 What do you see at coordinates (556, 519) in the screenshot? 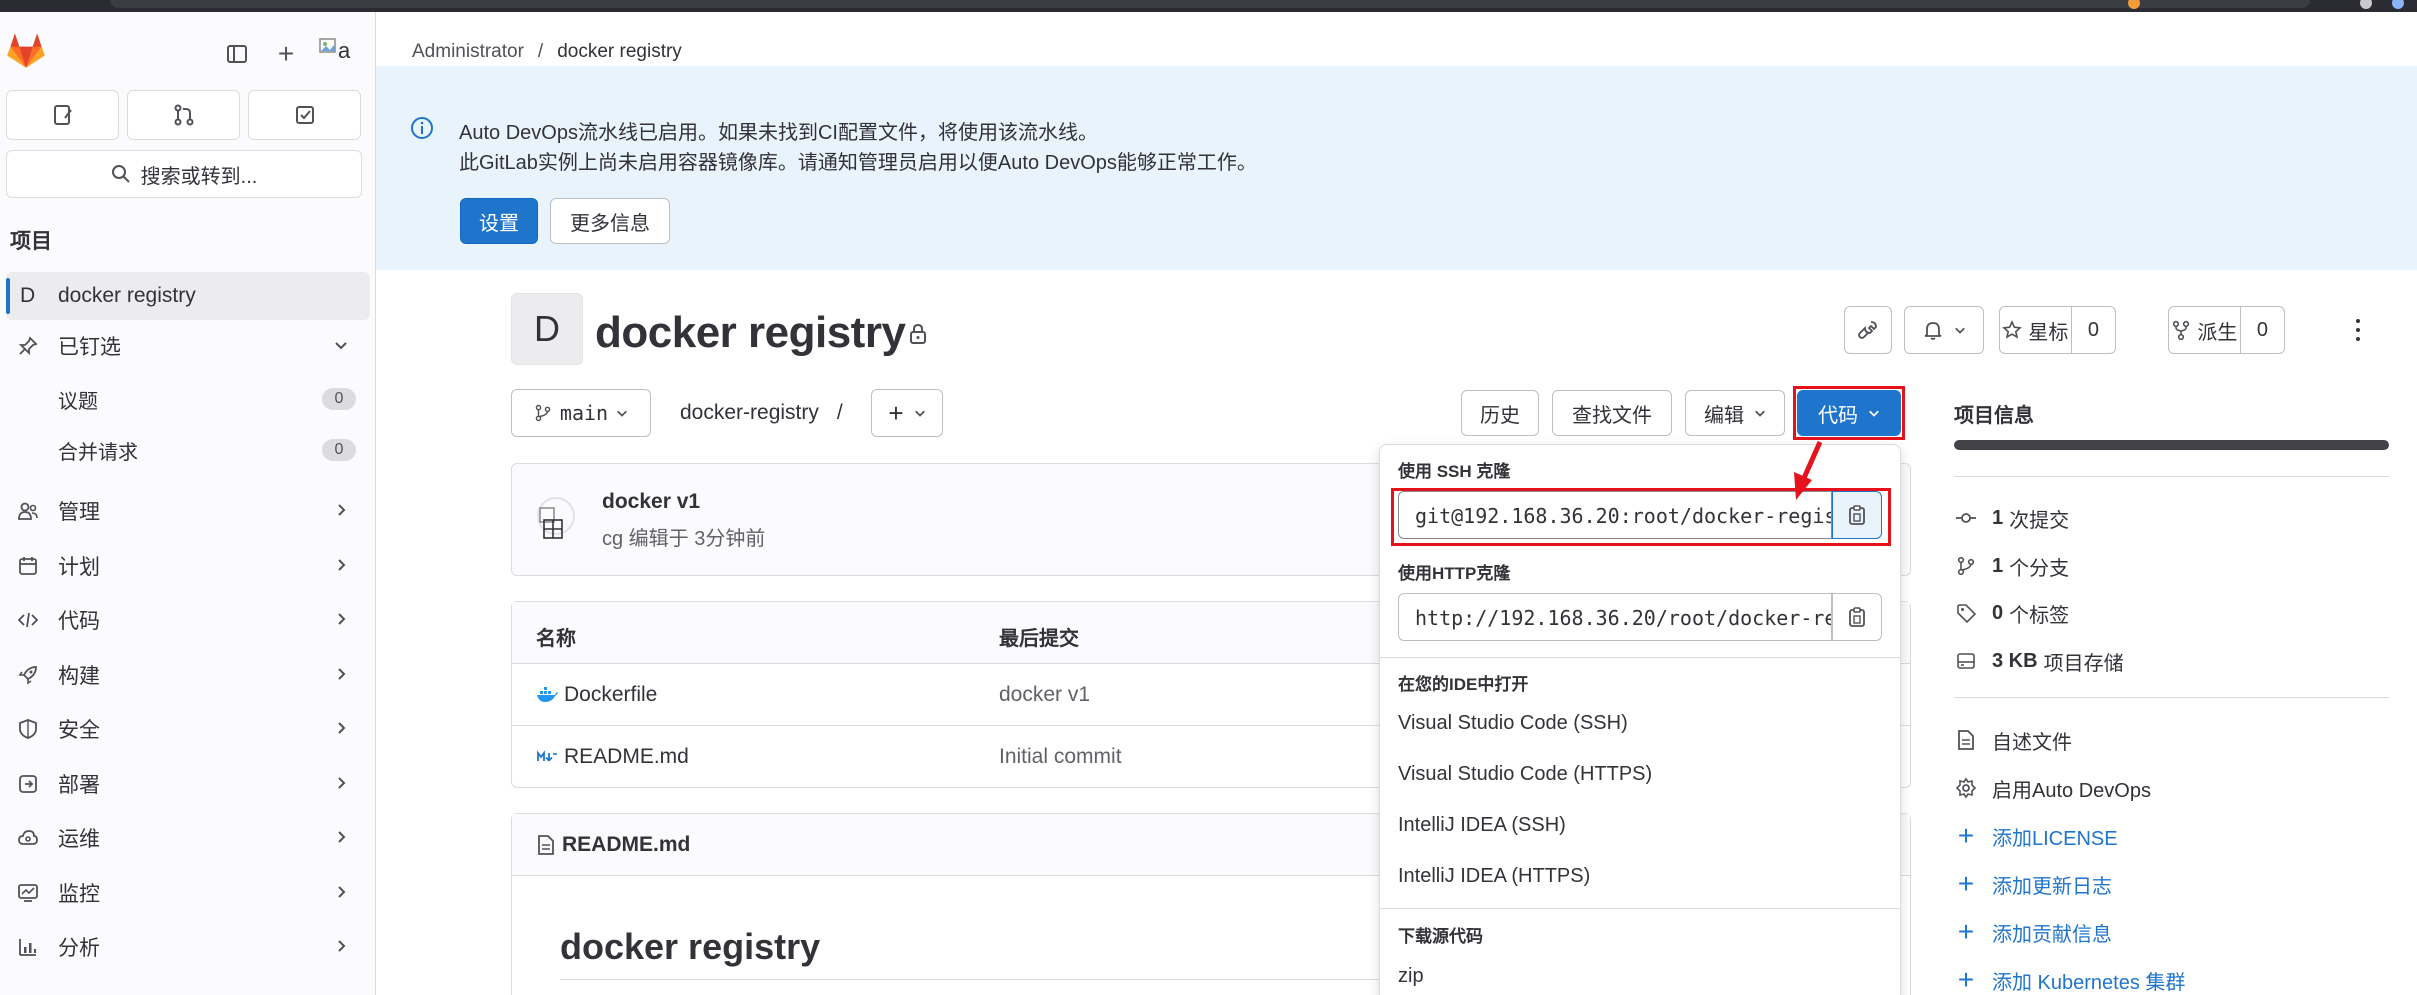
I see `commit-author-avatar` at bounding box center [556, 519].